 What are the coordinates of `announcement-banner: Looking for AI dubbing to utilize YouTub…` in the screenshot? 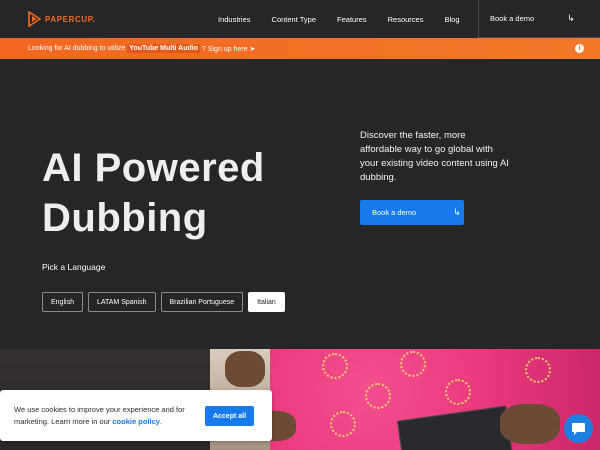 It's located at (300, 48).